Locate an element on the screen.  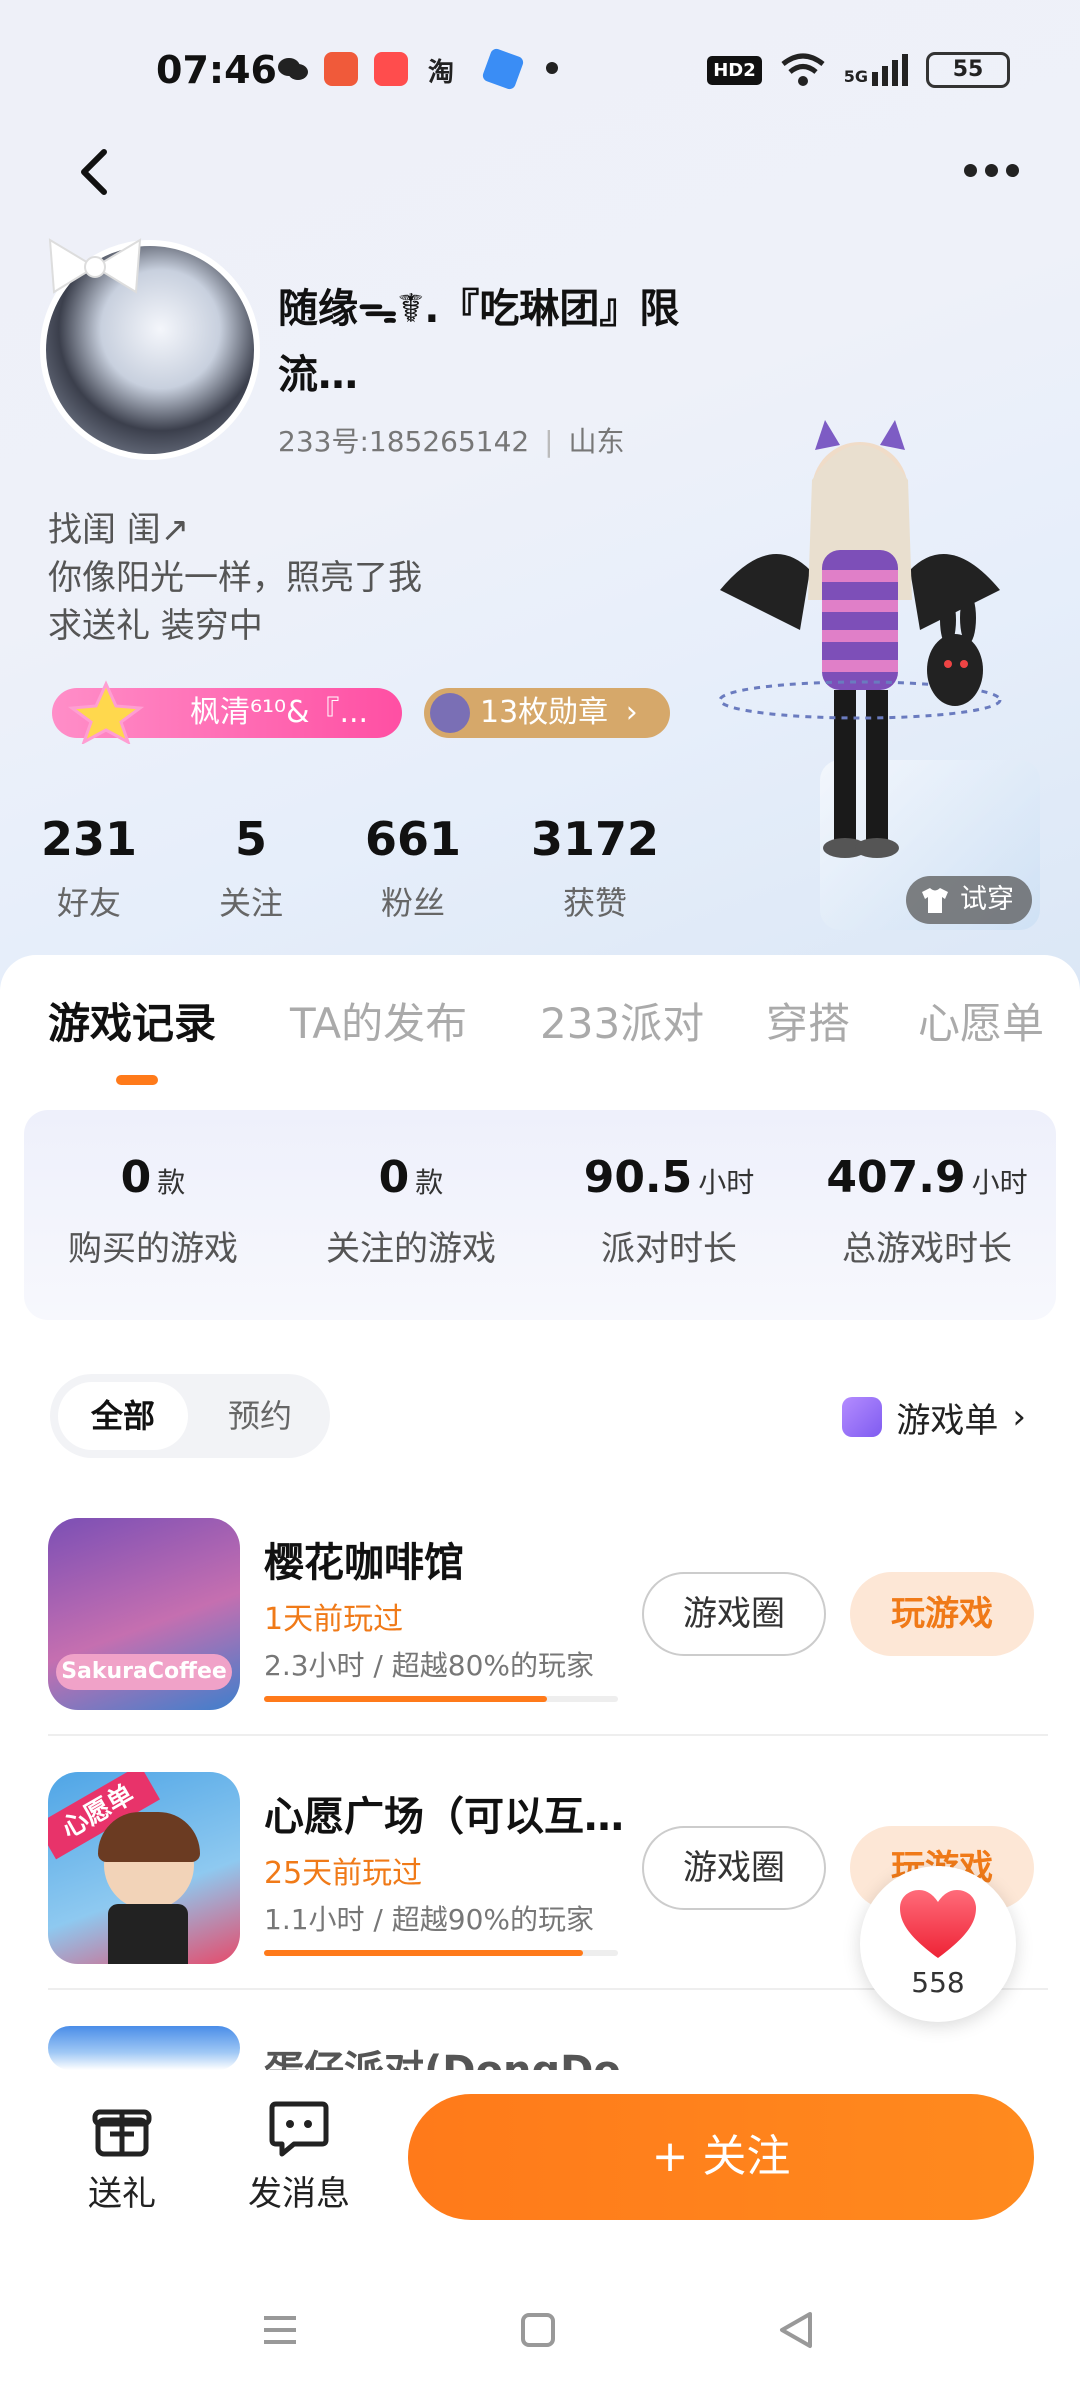
medals-badge: 13枚勋章 › is located at coordinates (547, 713).